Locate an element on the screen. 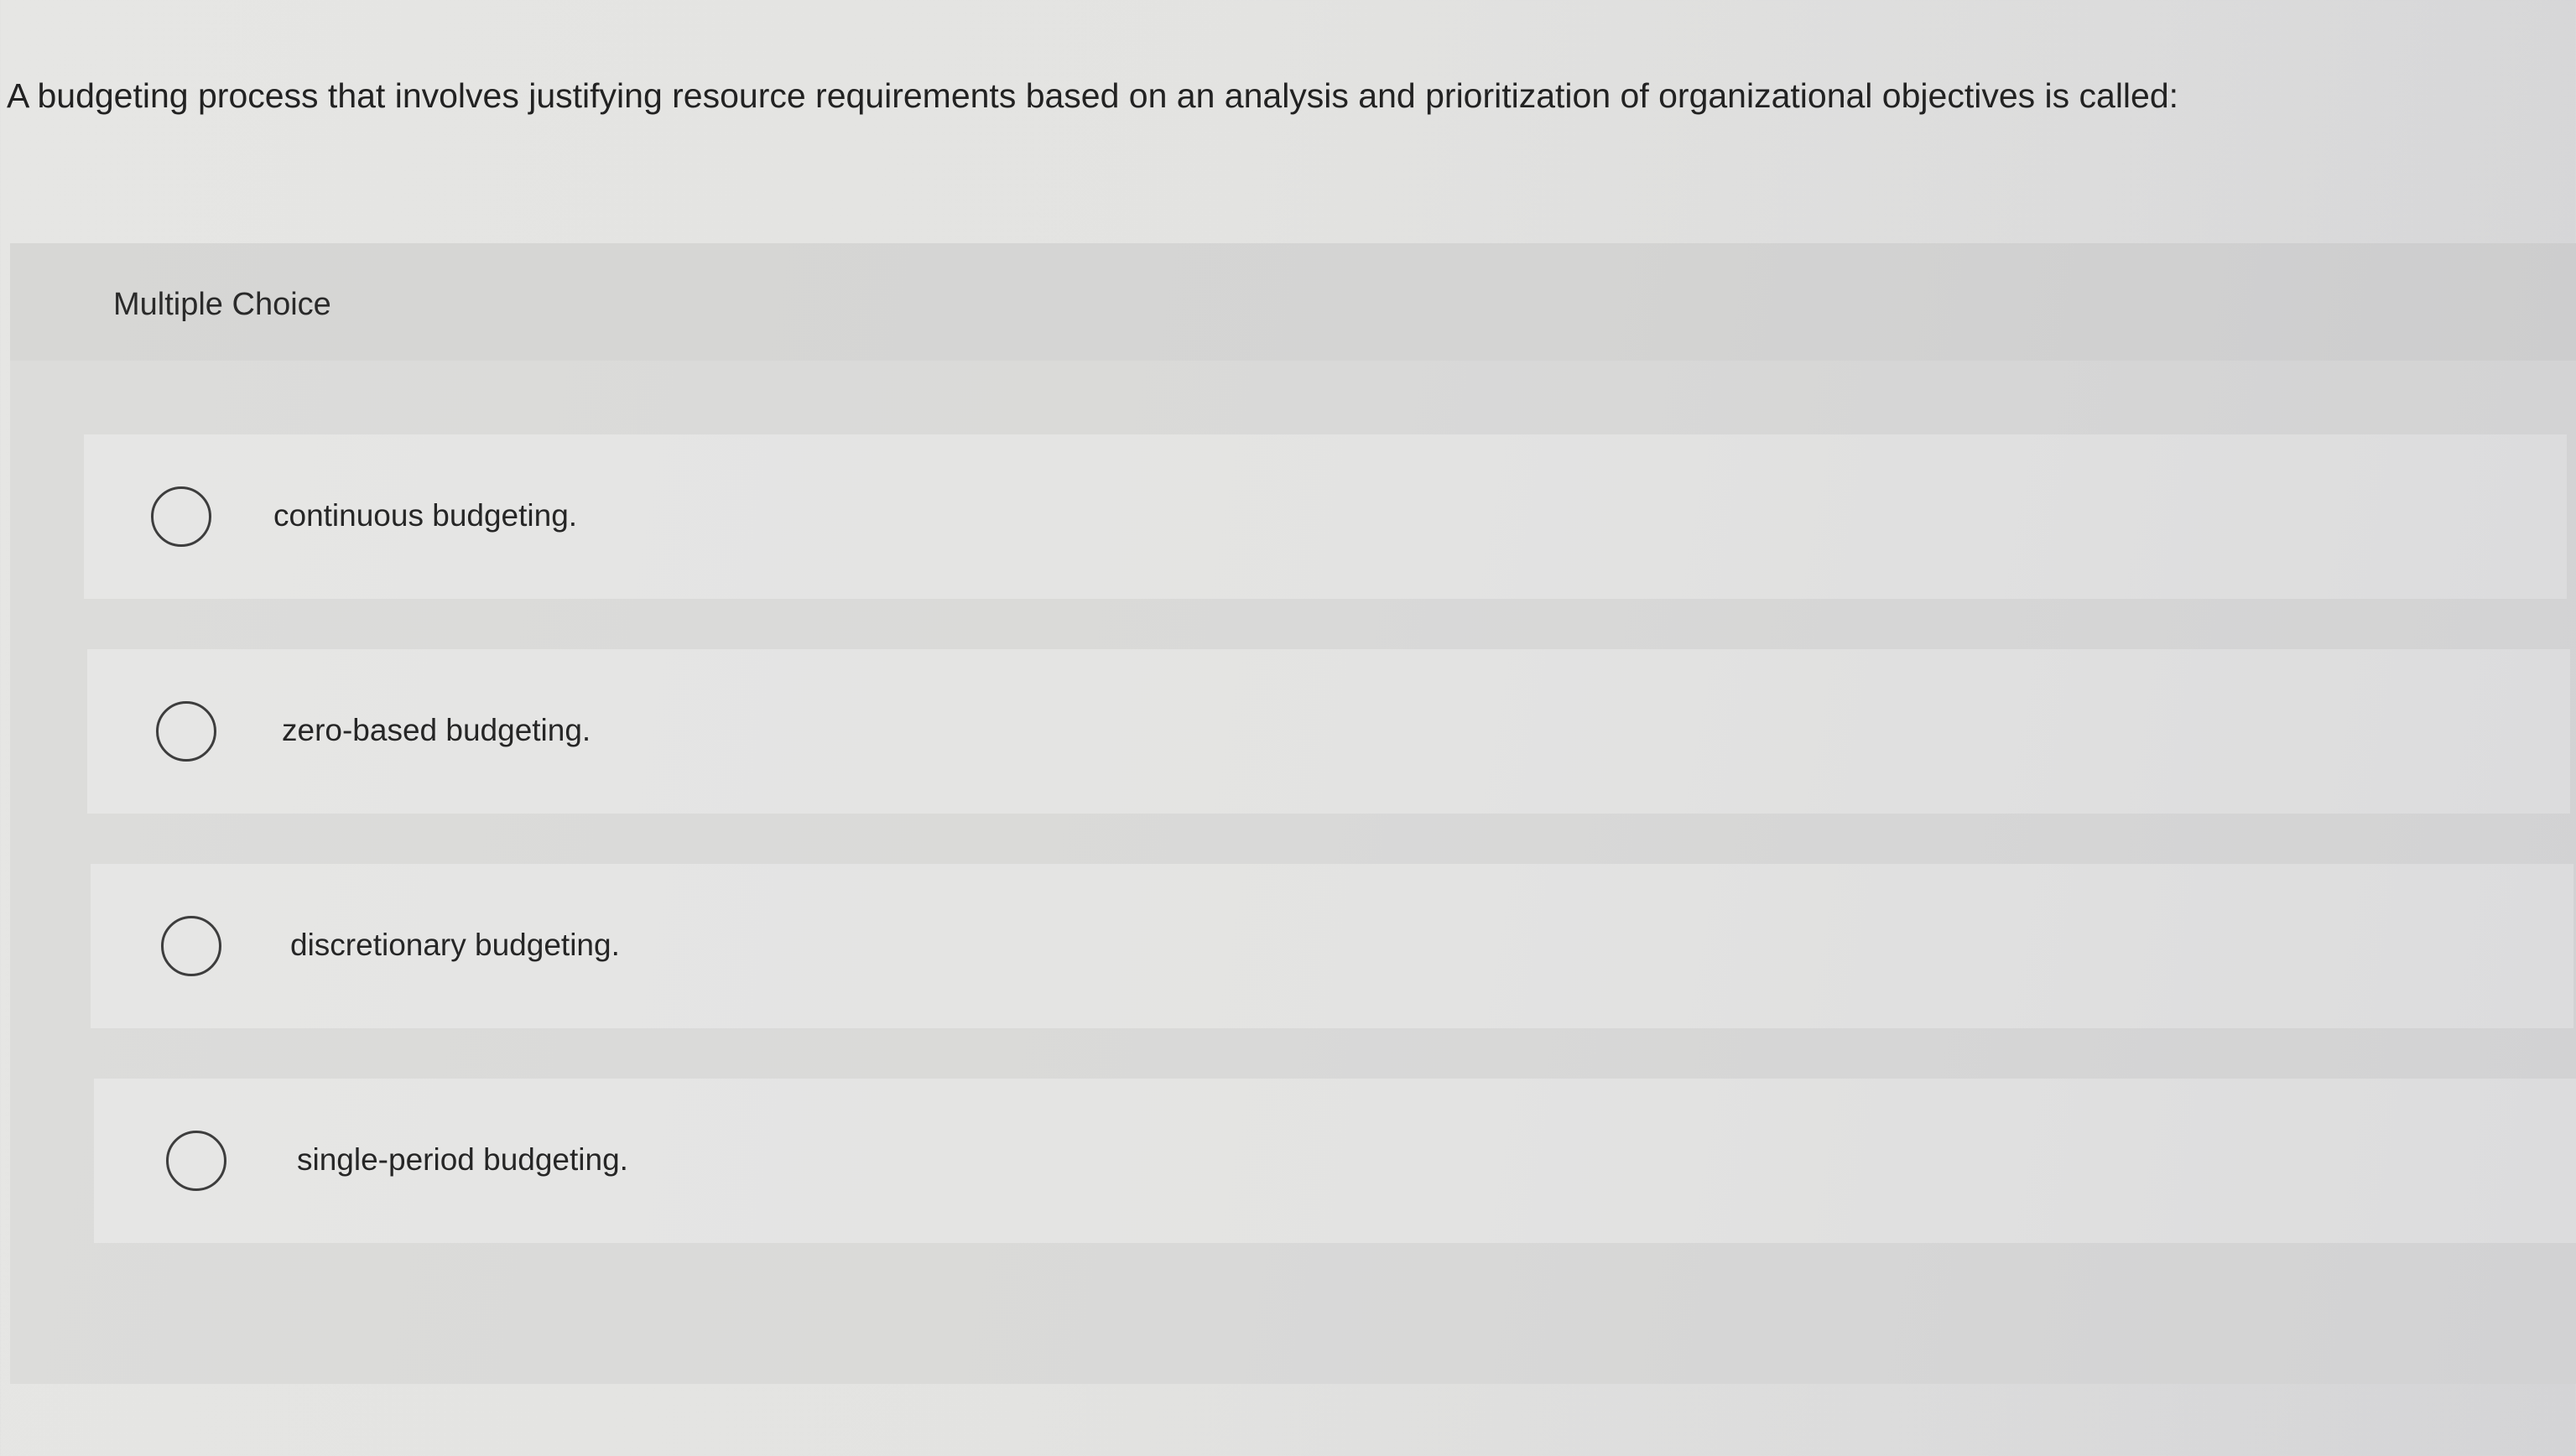  panel-title: Multiple Choice is located at coordinates (222, 304).